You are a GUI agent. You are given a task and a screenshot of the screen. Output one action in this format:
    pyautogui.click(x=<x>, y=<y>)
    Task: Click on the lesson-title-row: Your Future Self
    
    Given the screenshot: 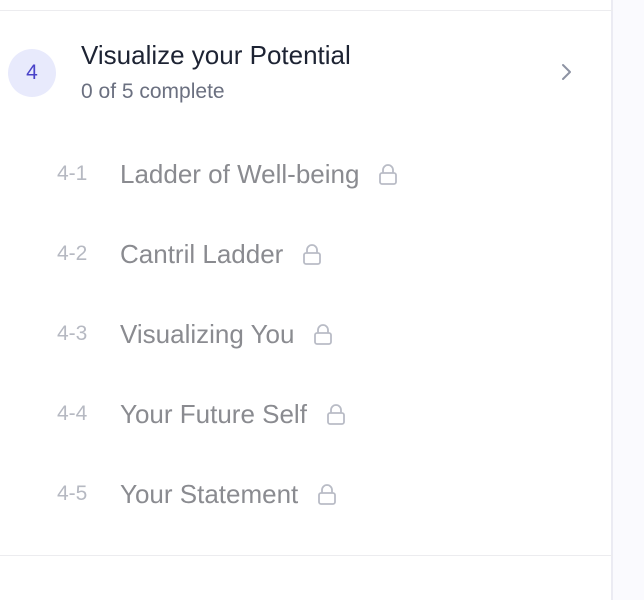 What is the action you would take?
    pyautogui.click(x=233, y=414)
    